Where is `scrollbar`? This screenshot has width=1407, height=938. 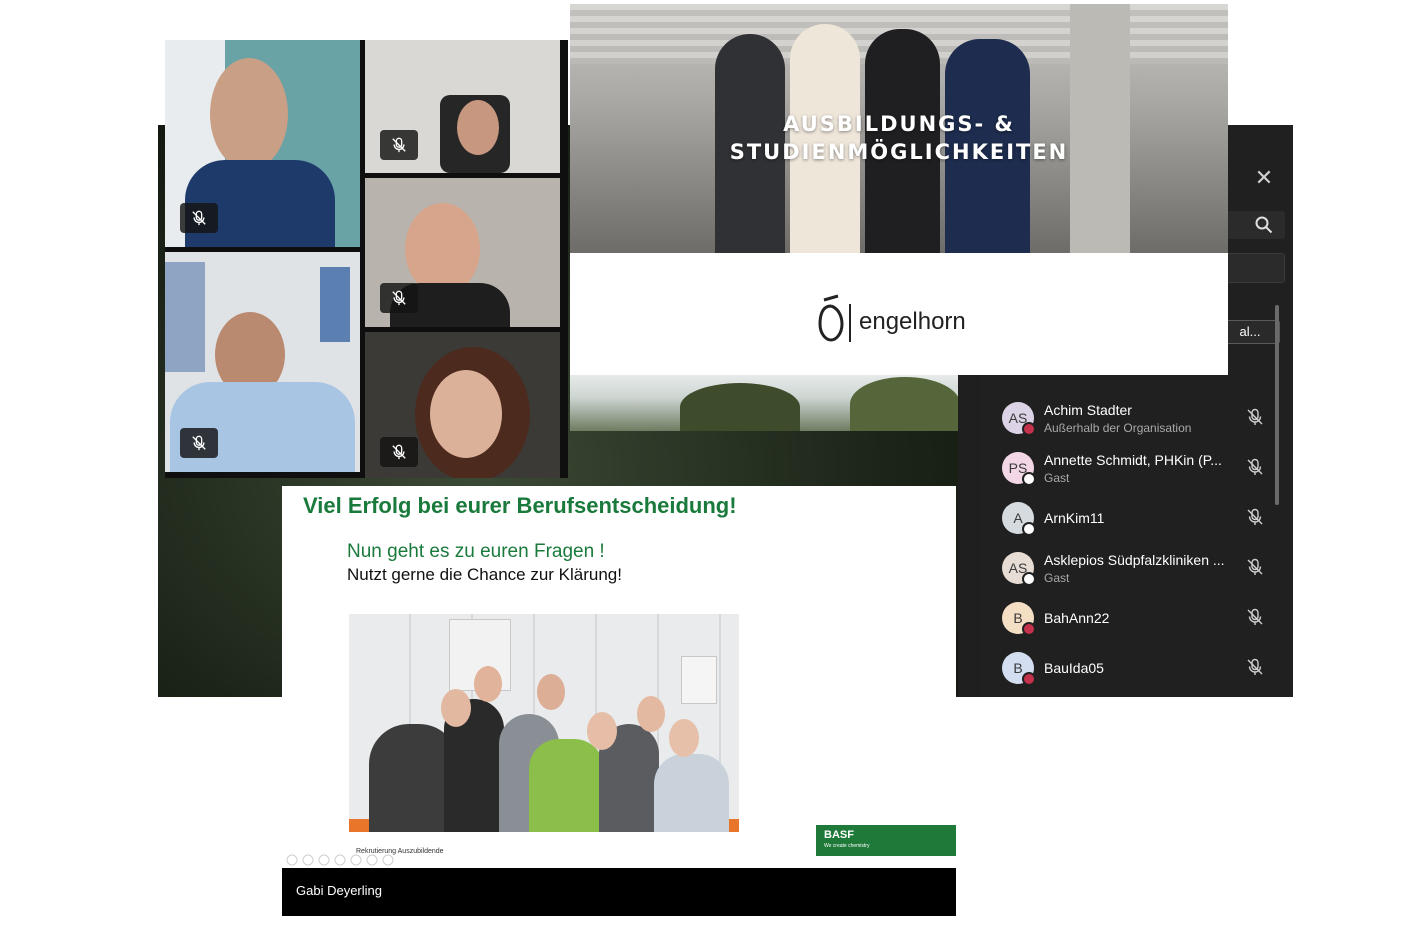 scrollbar is located at coordinates (1277, 405).